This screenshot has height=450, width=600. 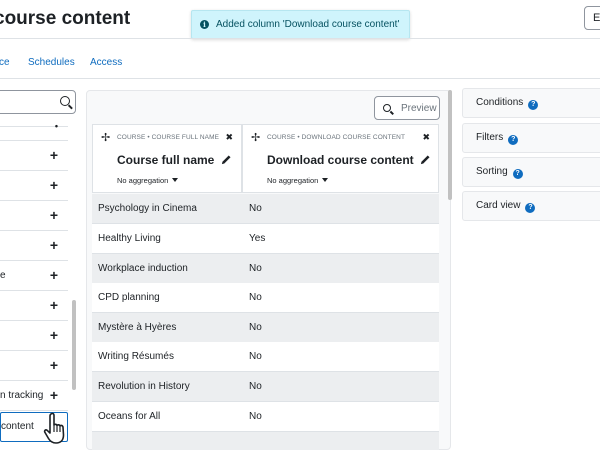 I want to click on preview-label: Preview, so click(x=419, y=108).